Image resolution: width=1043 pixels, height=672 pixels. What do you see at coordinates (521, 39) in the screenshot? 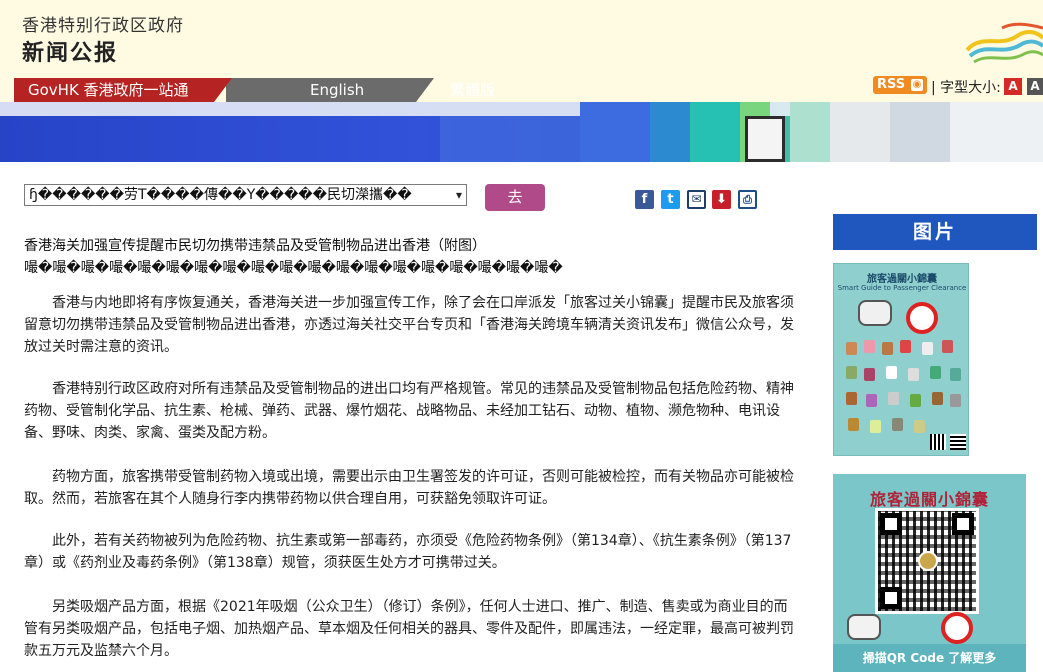
I see `site-header: 香港特别行政区政府 新闻公报` at bounding box center [521, 39].